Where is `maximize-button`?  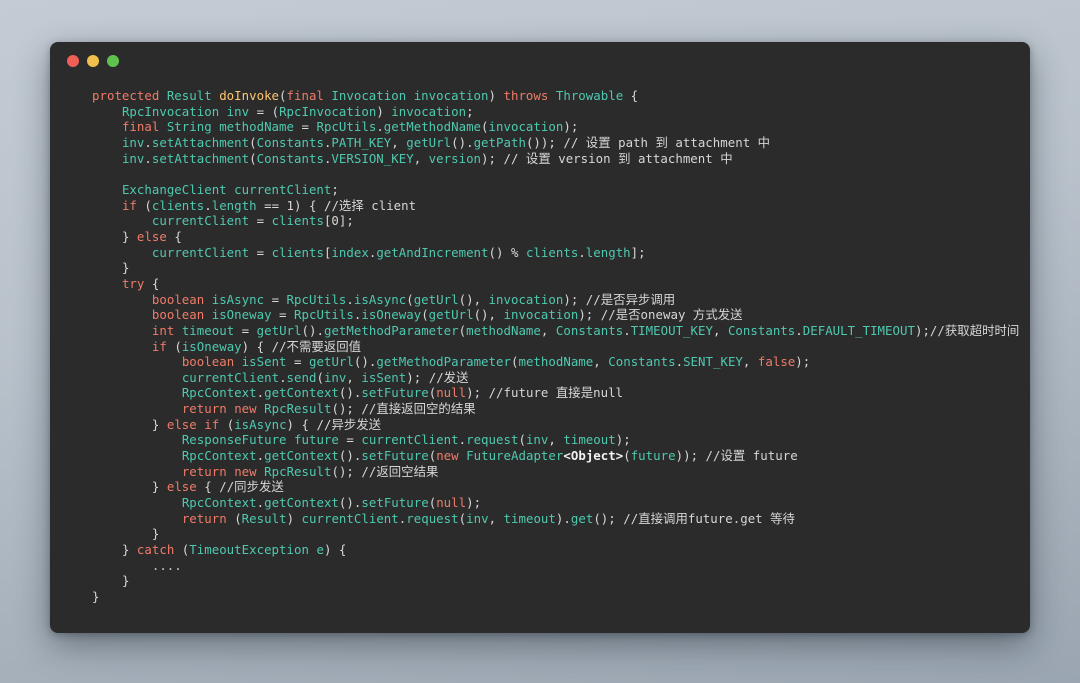
maximize-button is located at coordinates (113, 61).